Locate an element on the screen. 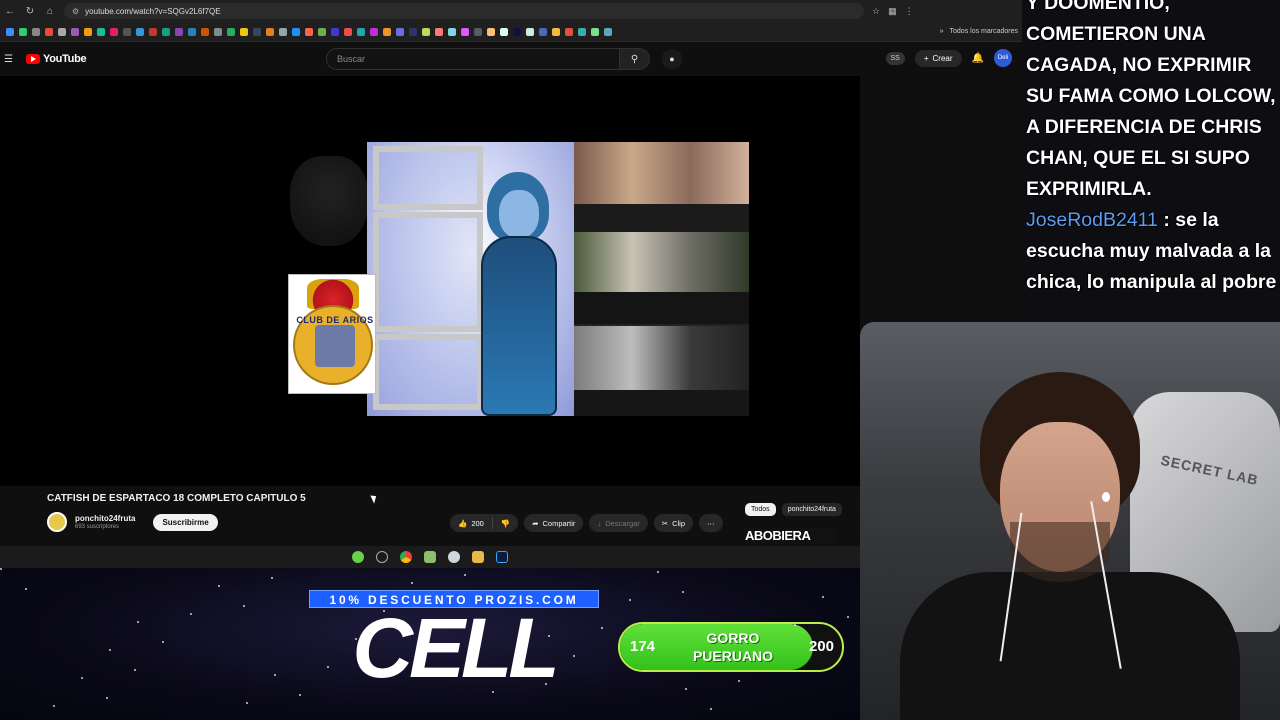 This screenshot has height=720, width=1280. subscriber-count: 693 suscriptores is located at coordinates (97, 527).